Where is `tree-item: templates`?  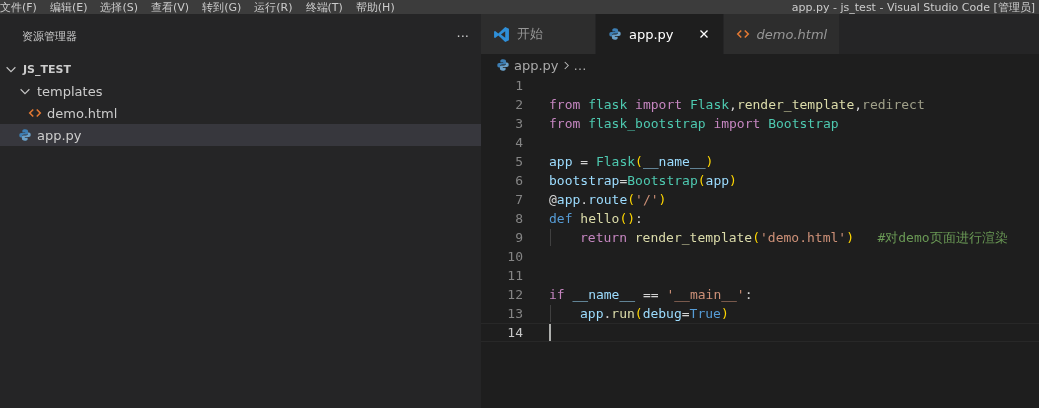
tree-item: templates is located at coordinates (240, 91).